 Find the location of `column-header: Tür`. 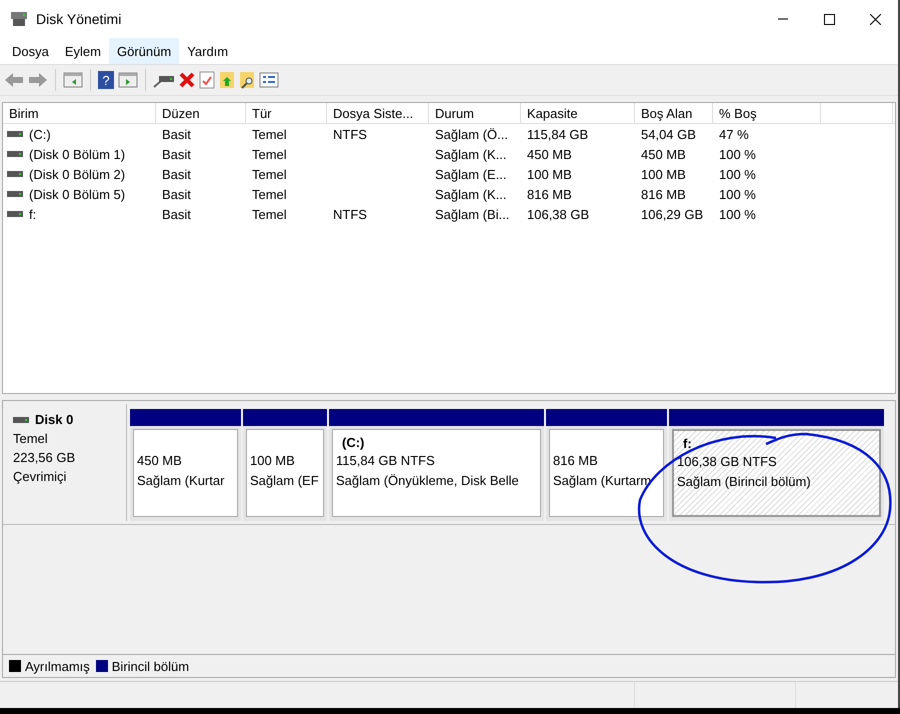

column-header: Tür is located at coordinates (286, 113).